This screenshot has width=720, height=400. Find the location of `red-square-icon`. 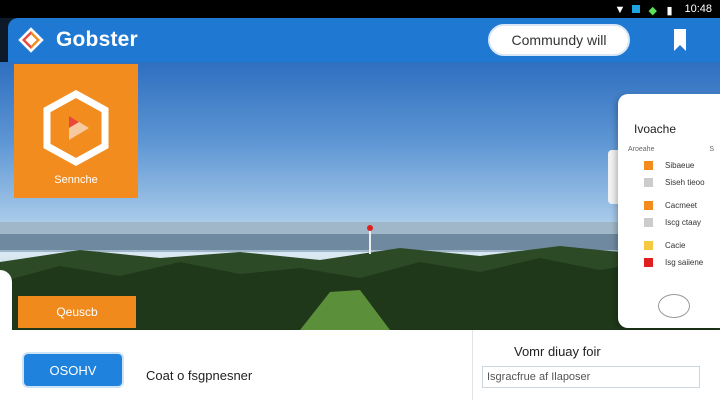

red-square-icon is located at coordinates (648, 262).